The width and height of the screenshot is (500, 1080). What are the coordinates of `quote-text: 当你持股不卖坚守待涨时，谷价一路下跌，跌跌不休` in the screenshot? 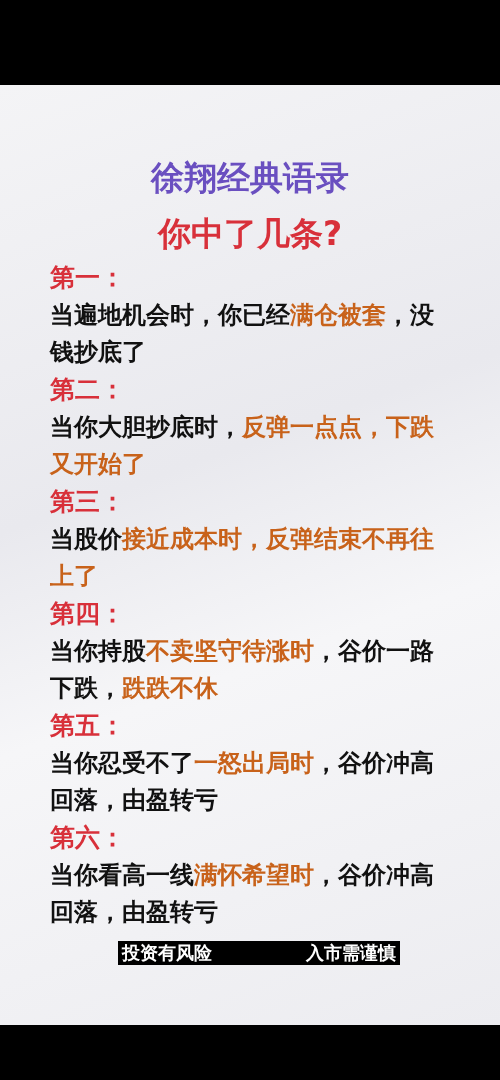 It's located at (242, 670).